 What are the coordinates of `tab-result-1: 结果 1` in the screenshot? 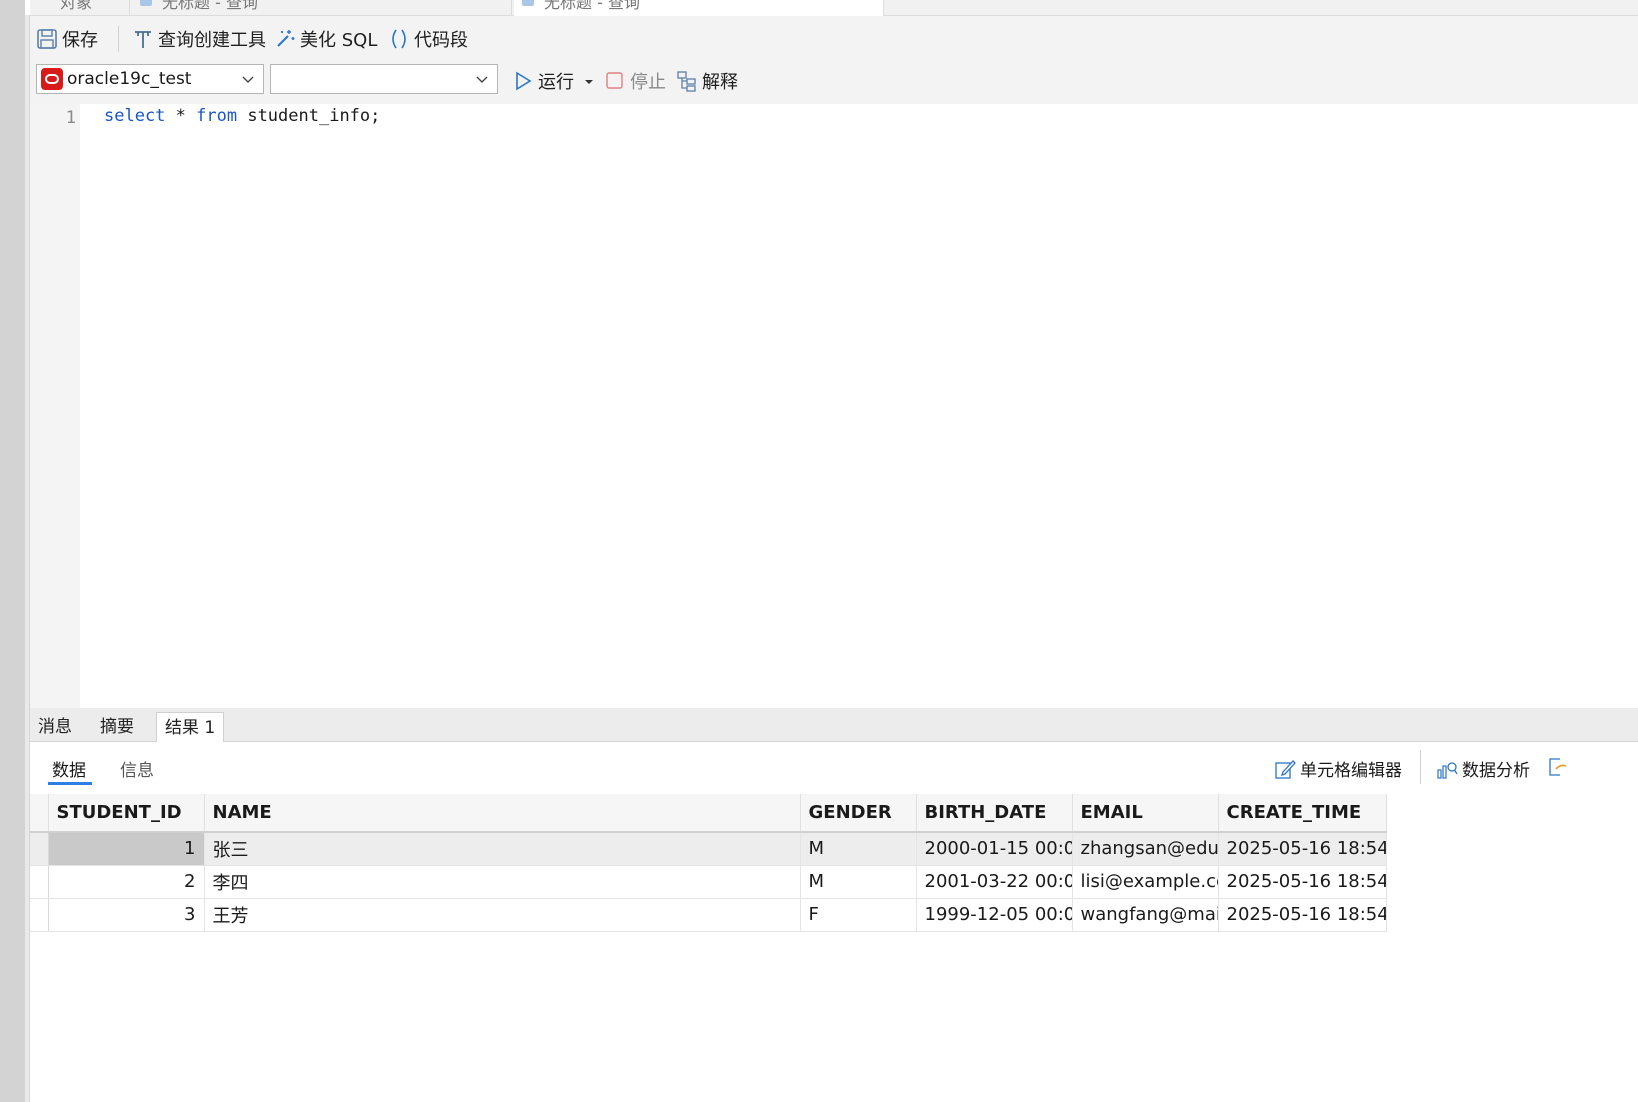 It's located at (190, 727).